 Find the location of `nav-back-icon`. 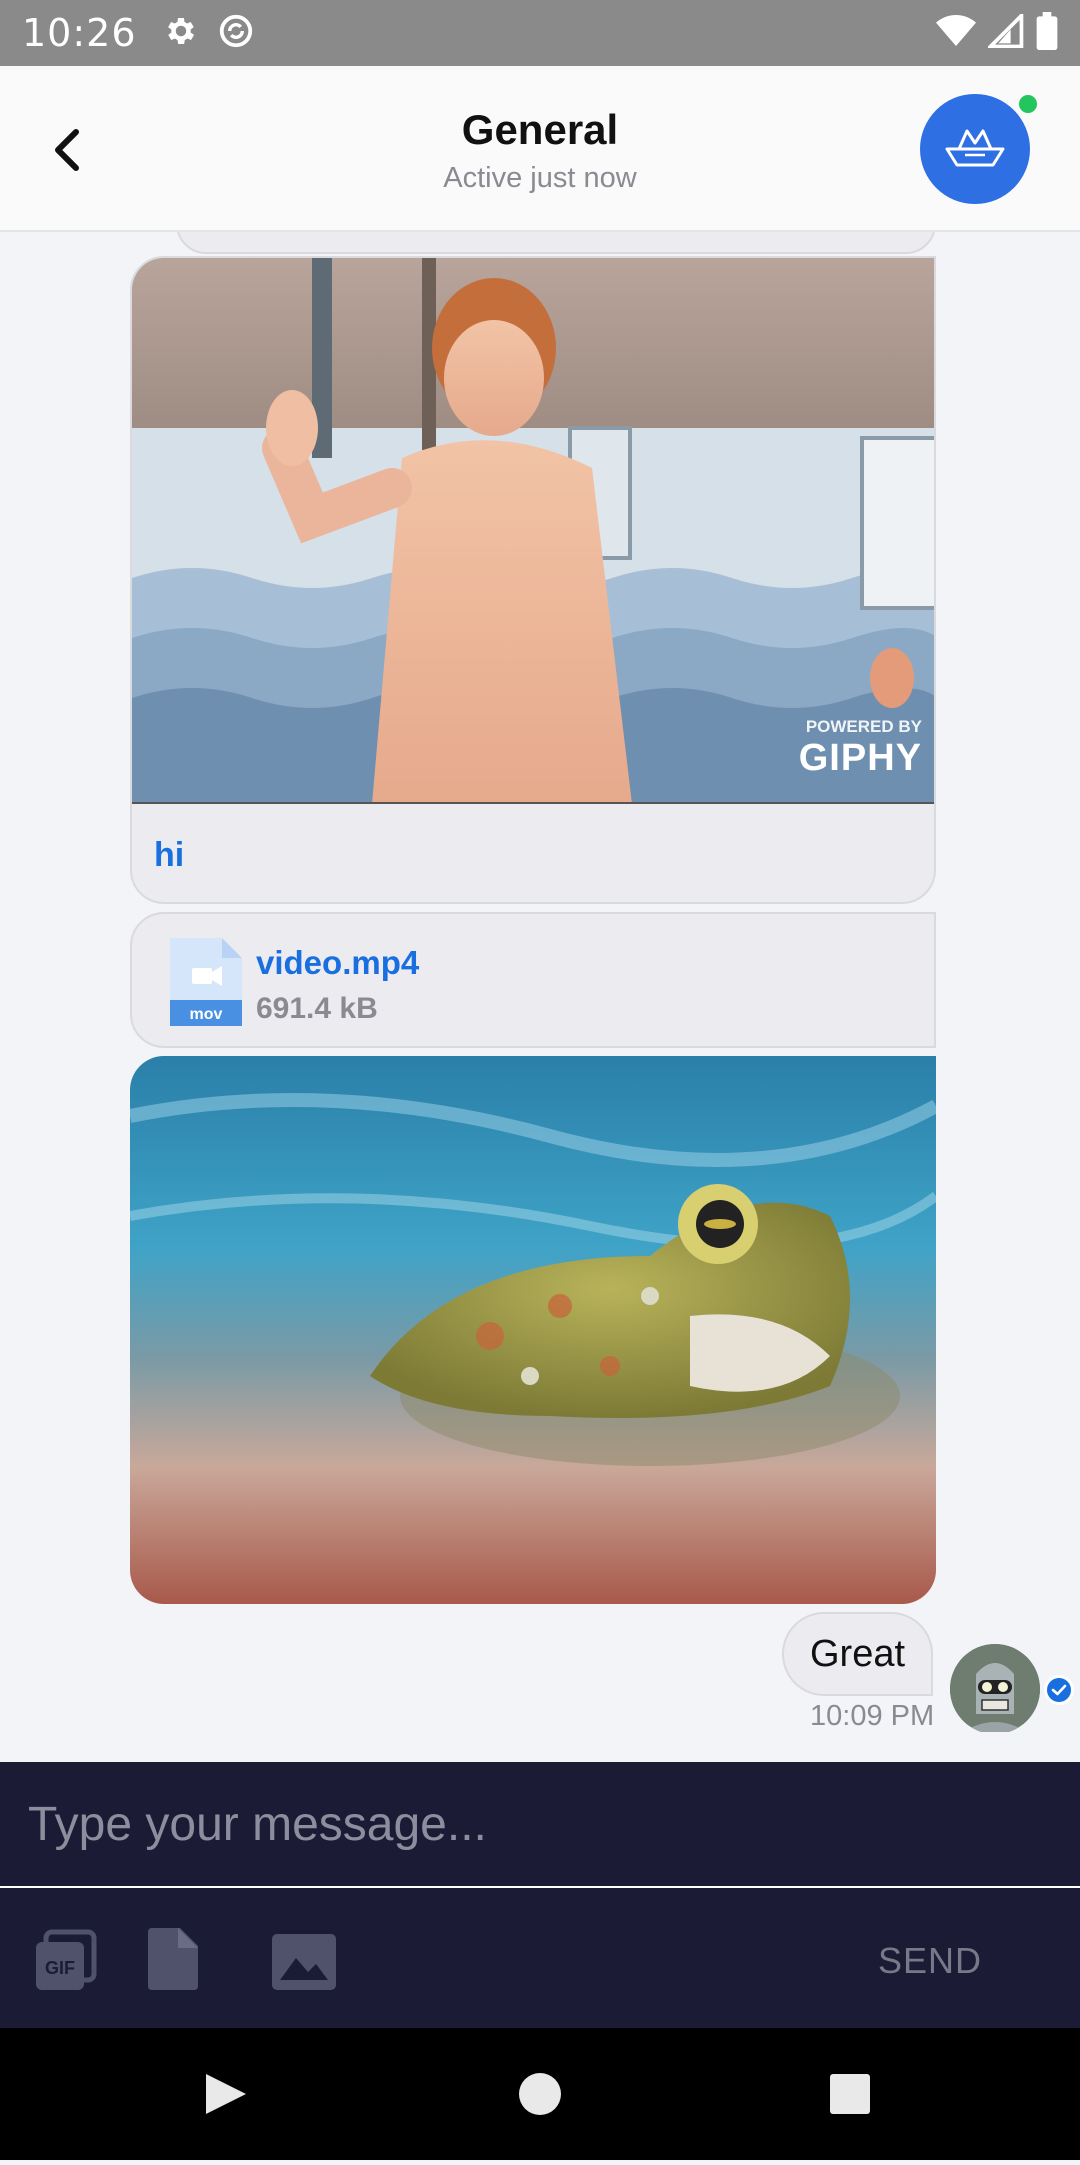

nav-back-icon is located at coordinates (226, 2094).